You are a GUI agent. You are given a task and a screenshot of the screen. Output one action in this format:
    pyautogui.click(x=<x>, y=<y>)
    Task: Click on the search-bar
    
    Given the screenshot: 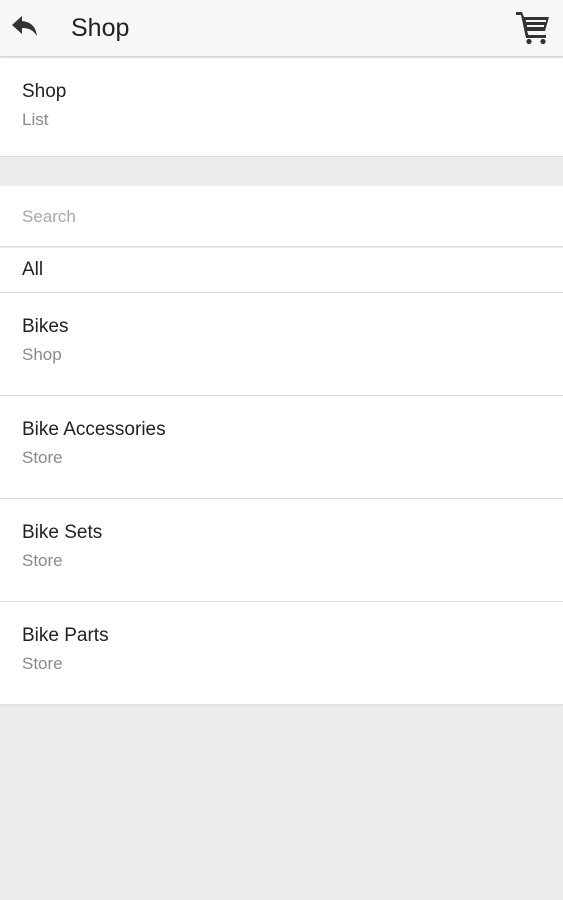 What is the action you would take?
    pyautogui.click(x=281, y=216)
    